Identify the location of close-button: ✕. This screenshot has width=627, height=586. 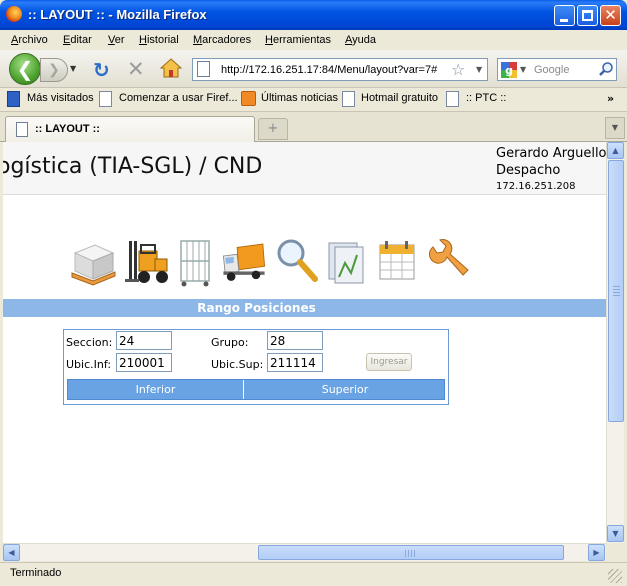
(610, 15).